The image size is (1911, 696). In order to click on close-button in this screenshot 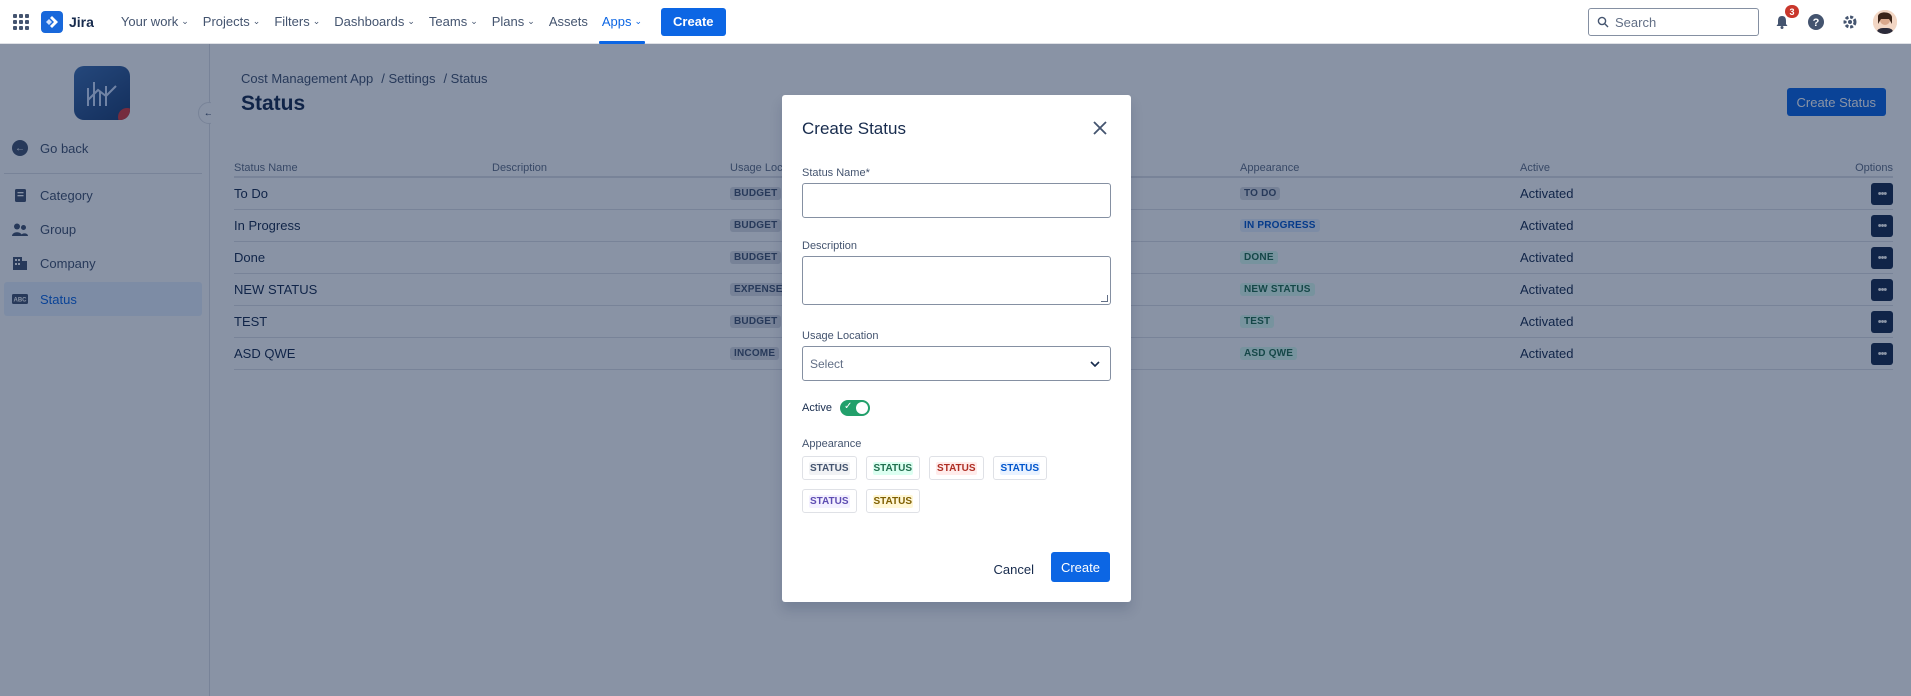, I will do `click(1100, 128)`.